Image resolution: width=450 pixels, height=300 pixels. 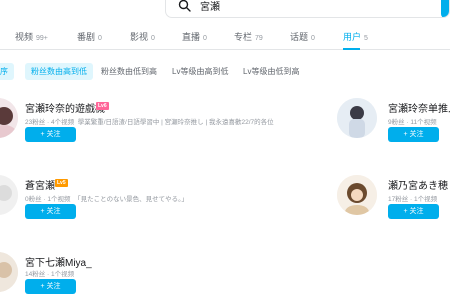 I want to click on user-stats-text: 0粉丝 · 1个视频, so click(x=48, y=199).